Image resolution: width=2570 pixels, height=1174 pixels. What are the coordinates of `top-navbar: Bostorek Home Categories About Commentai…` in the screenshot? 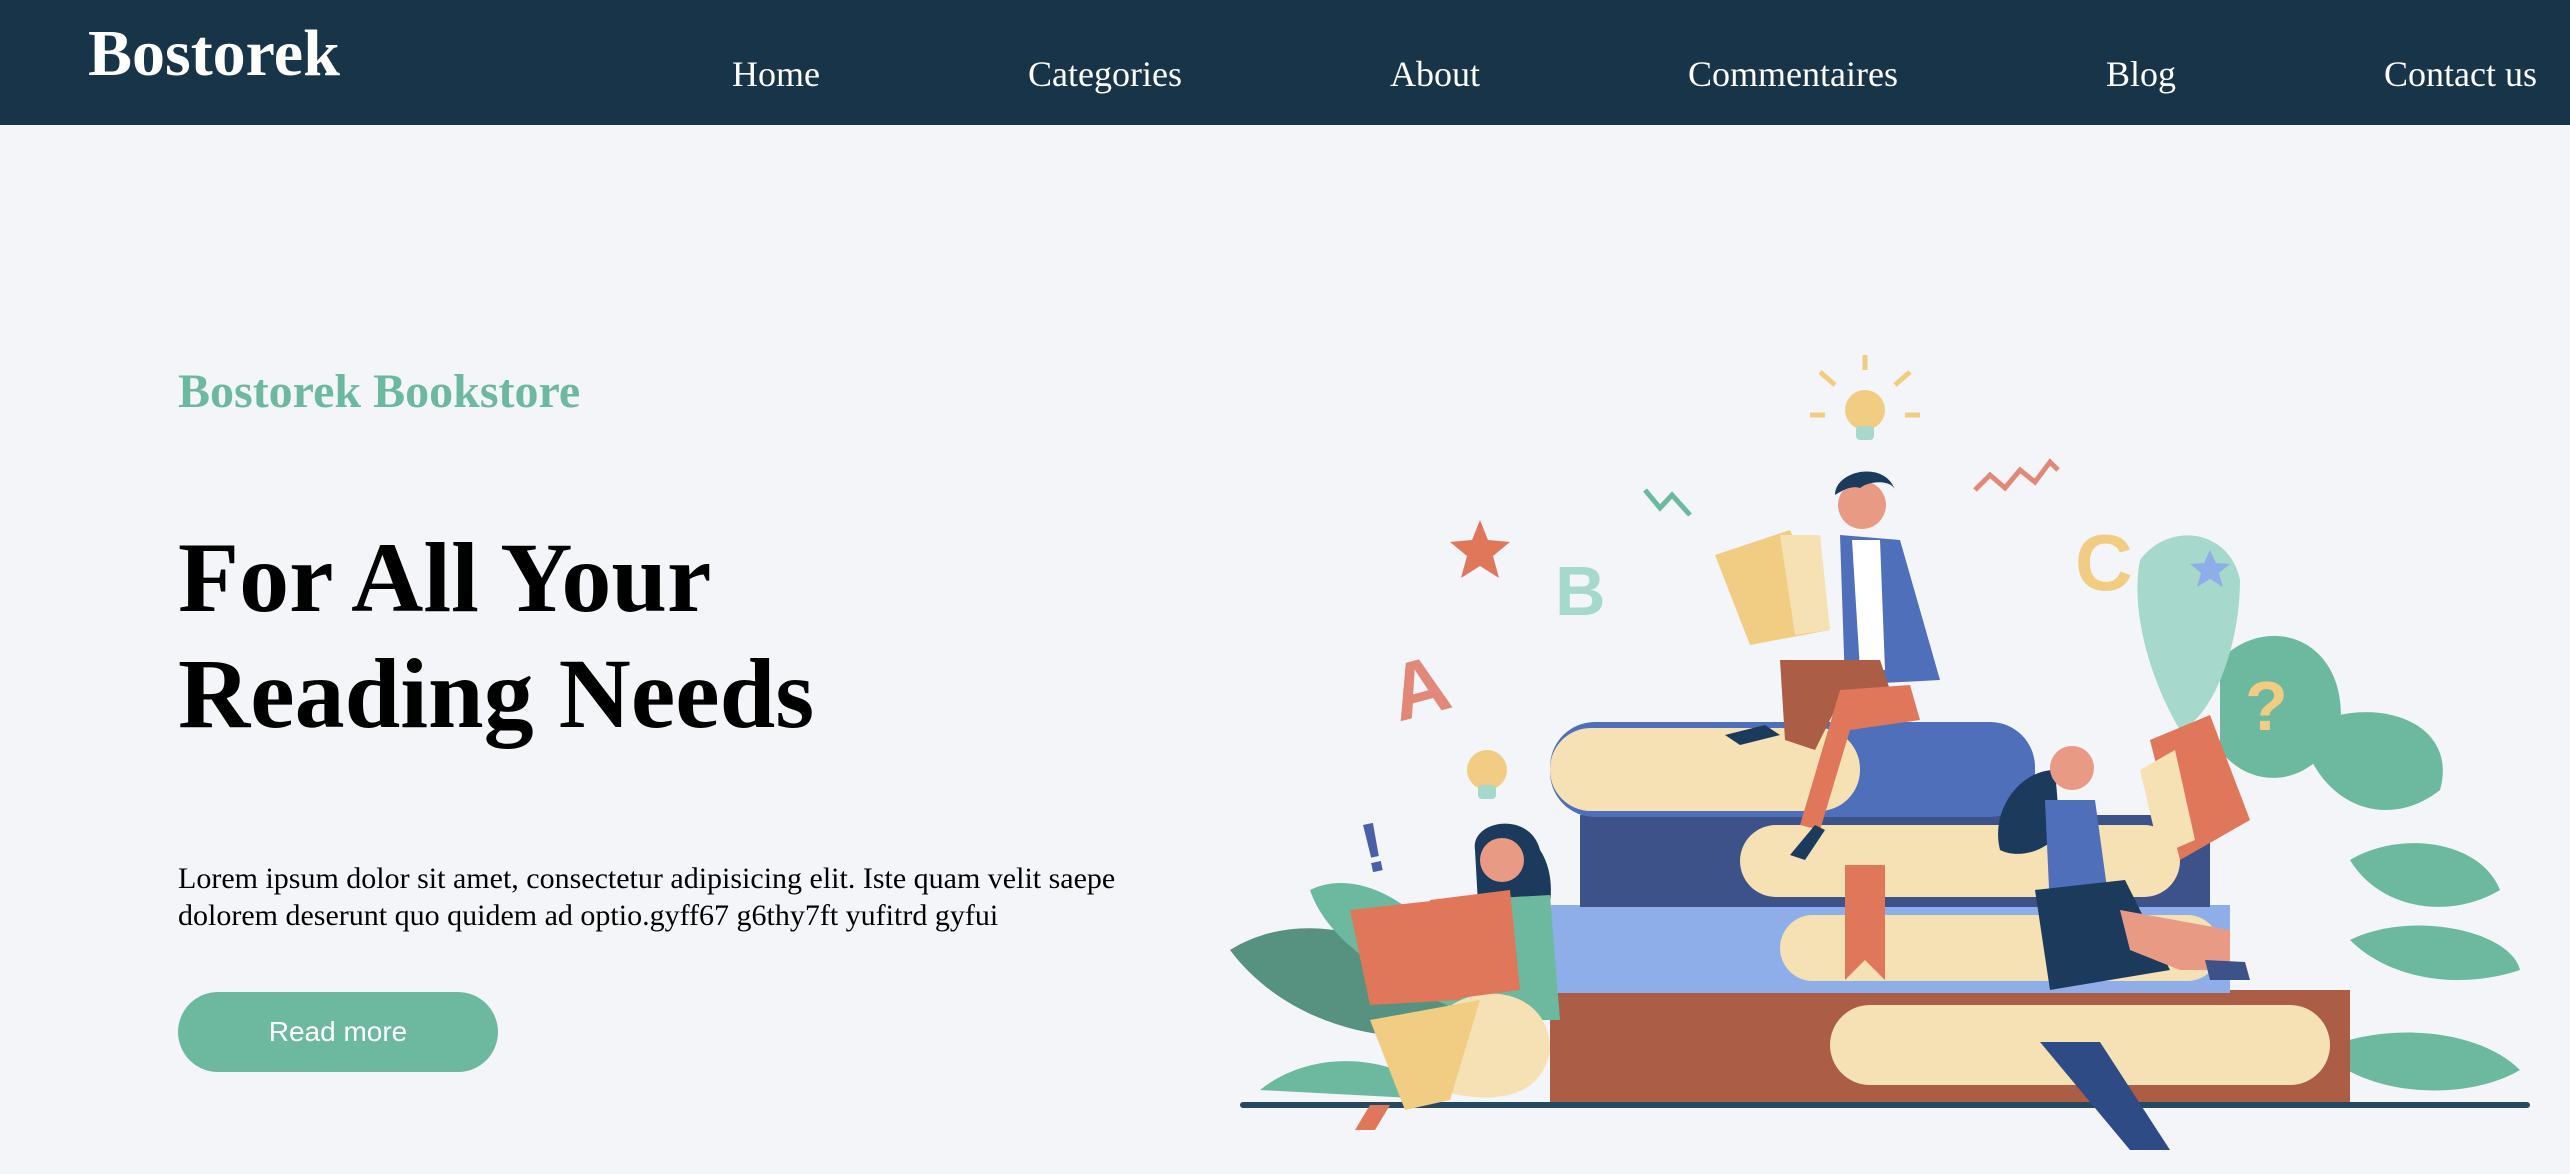 It's located at (1285, 62).